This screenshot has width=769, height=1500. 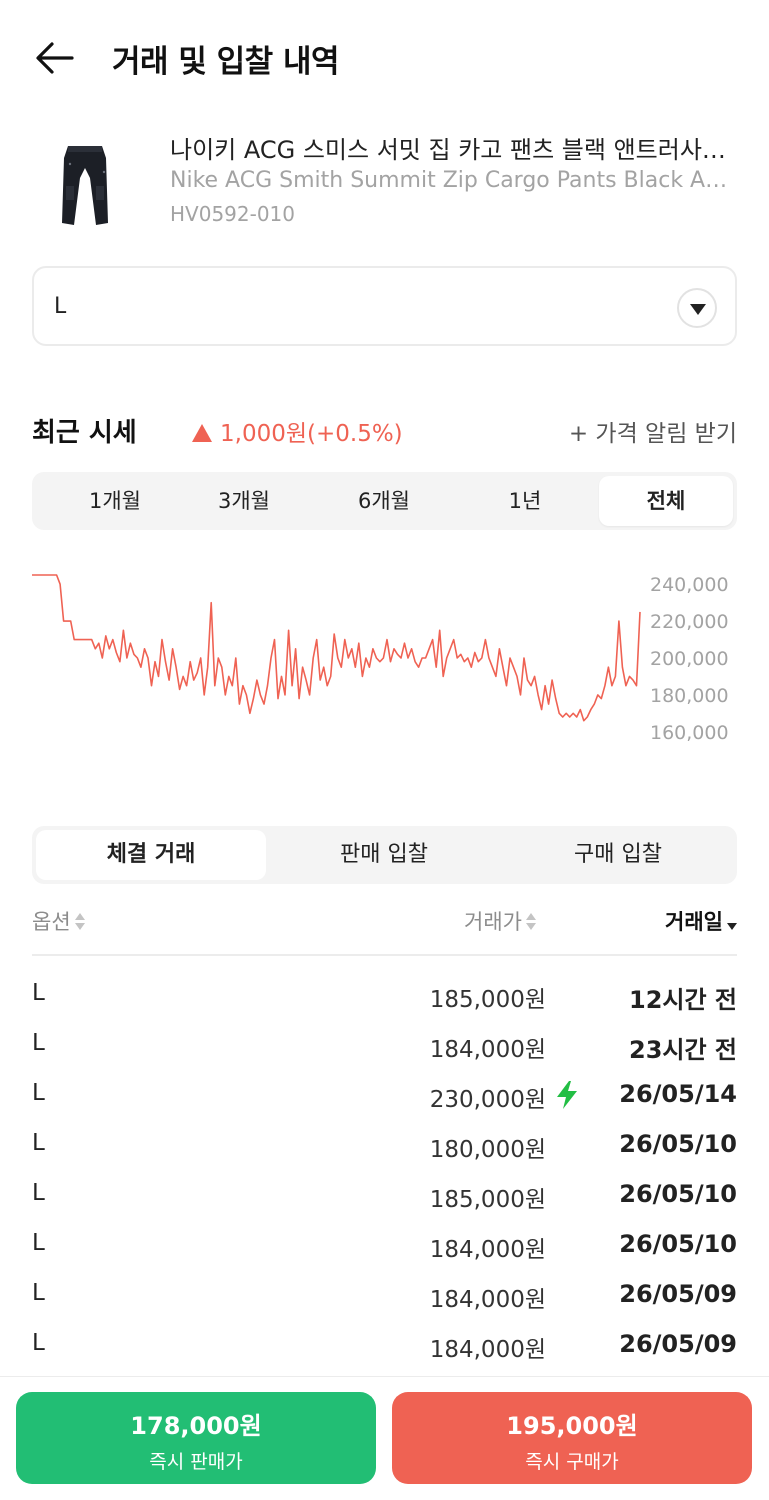 I want to click on sort-desc-icon, so click(x=732, y=922).